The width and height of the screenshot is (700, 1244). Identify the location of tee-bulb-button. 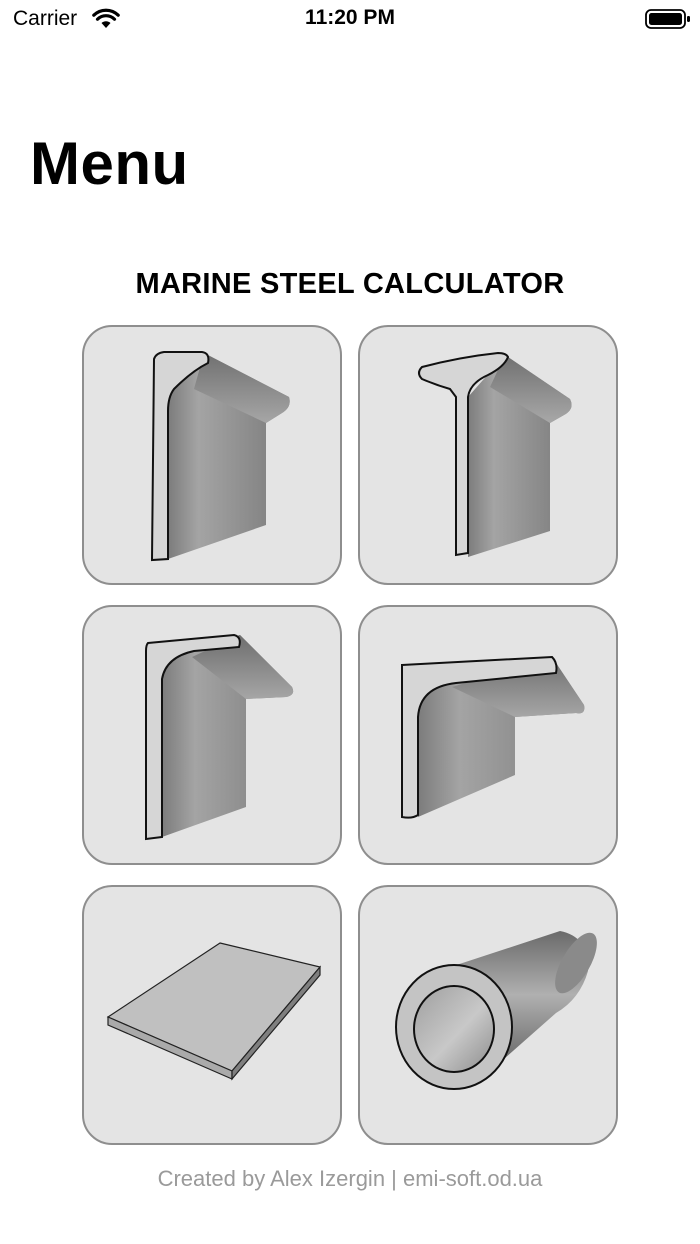
(488, 455).